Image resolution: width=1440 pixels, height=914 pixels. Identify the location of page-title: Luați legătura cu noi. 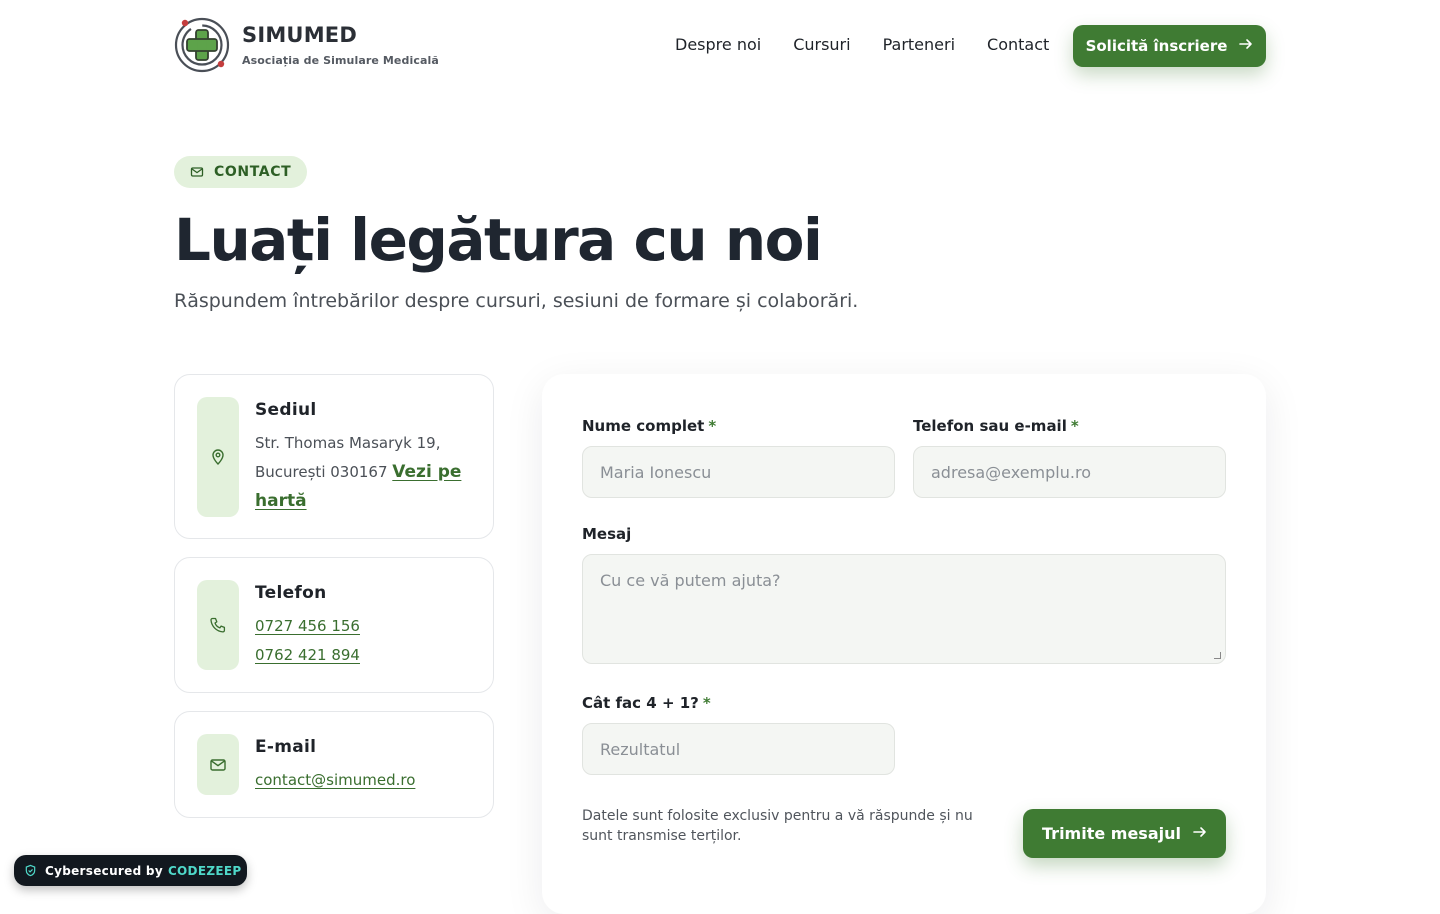
(498, 240).